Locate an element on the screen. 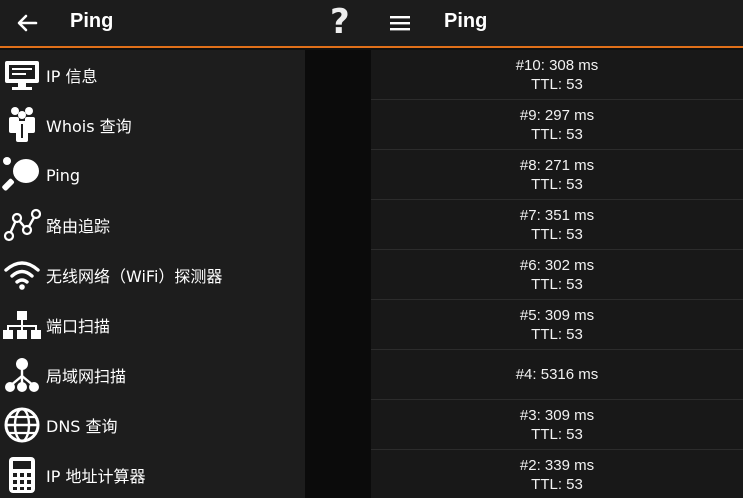  list-item: #9: 297 ms TTL: 53 is located at coordinates (557, 125).